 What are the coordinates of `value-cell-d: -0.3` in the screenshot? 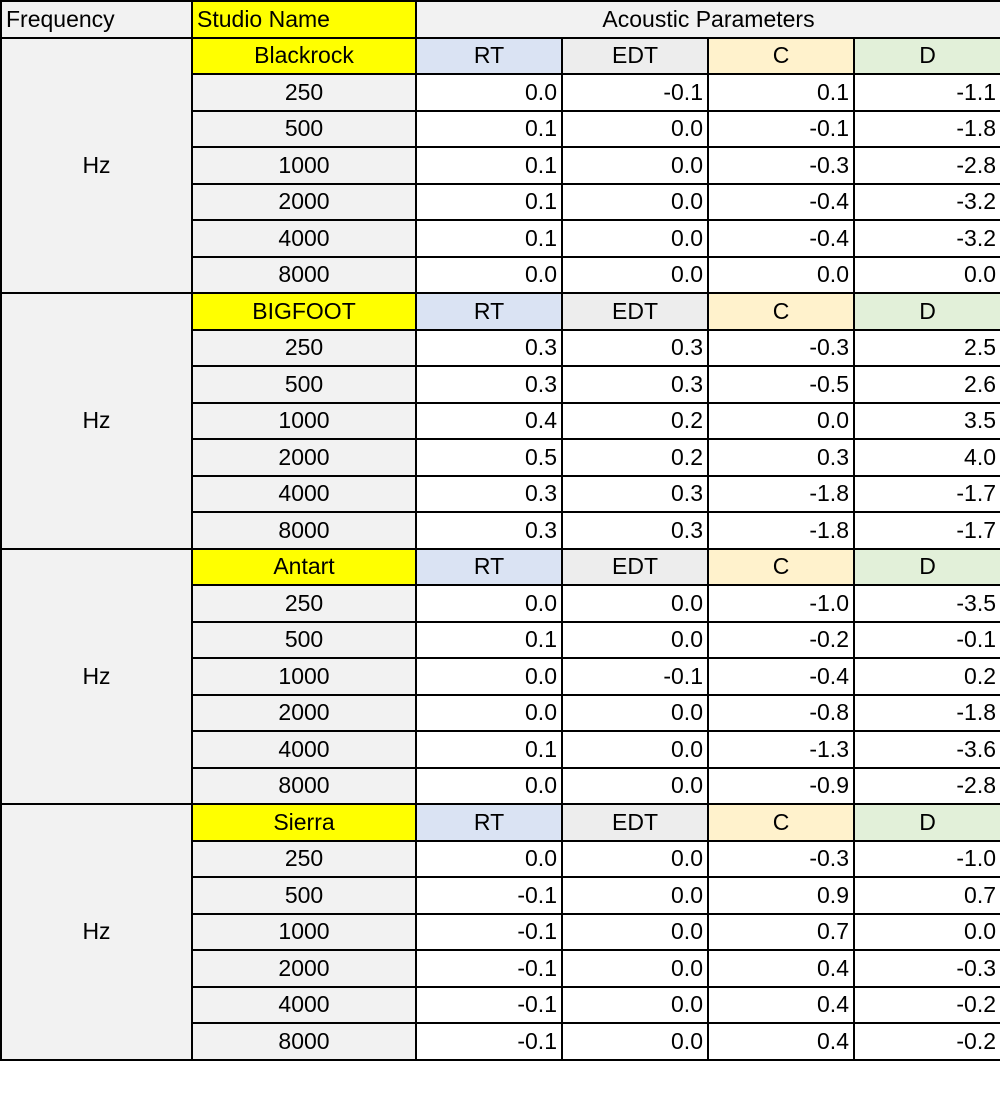 It's located at (926, 968).